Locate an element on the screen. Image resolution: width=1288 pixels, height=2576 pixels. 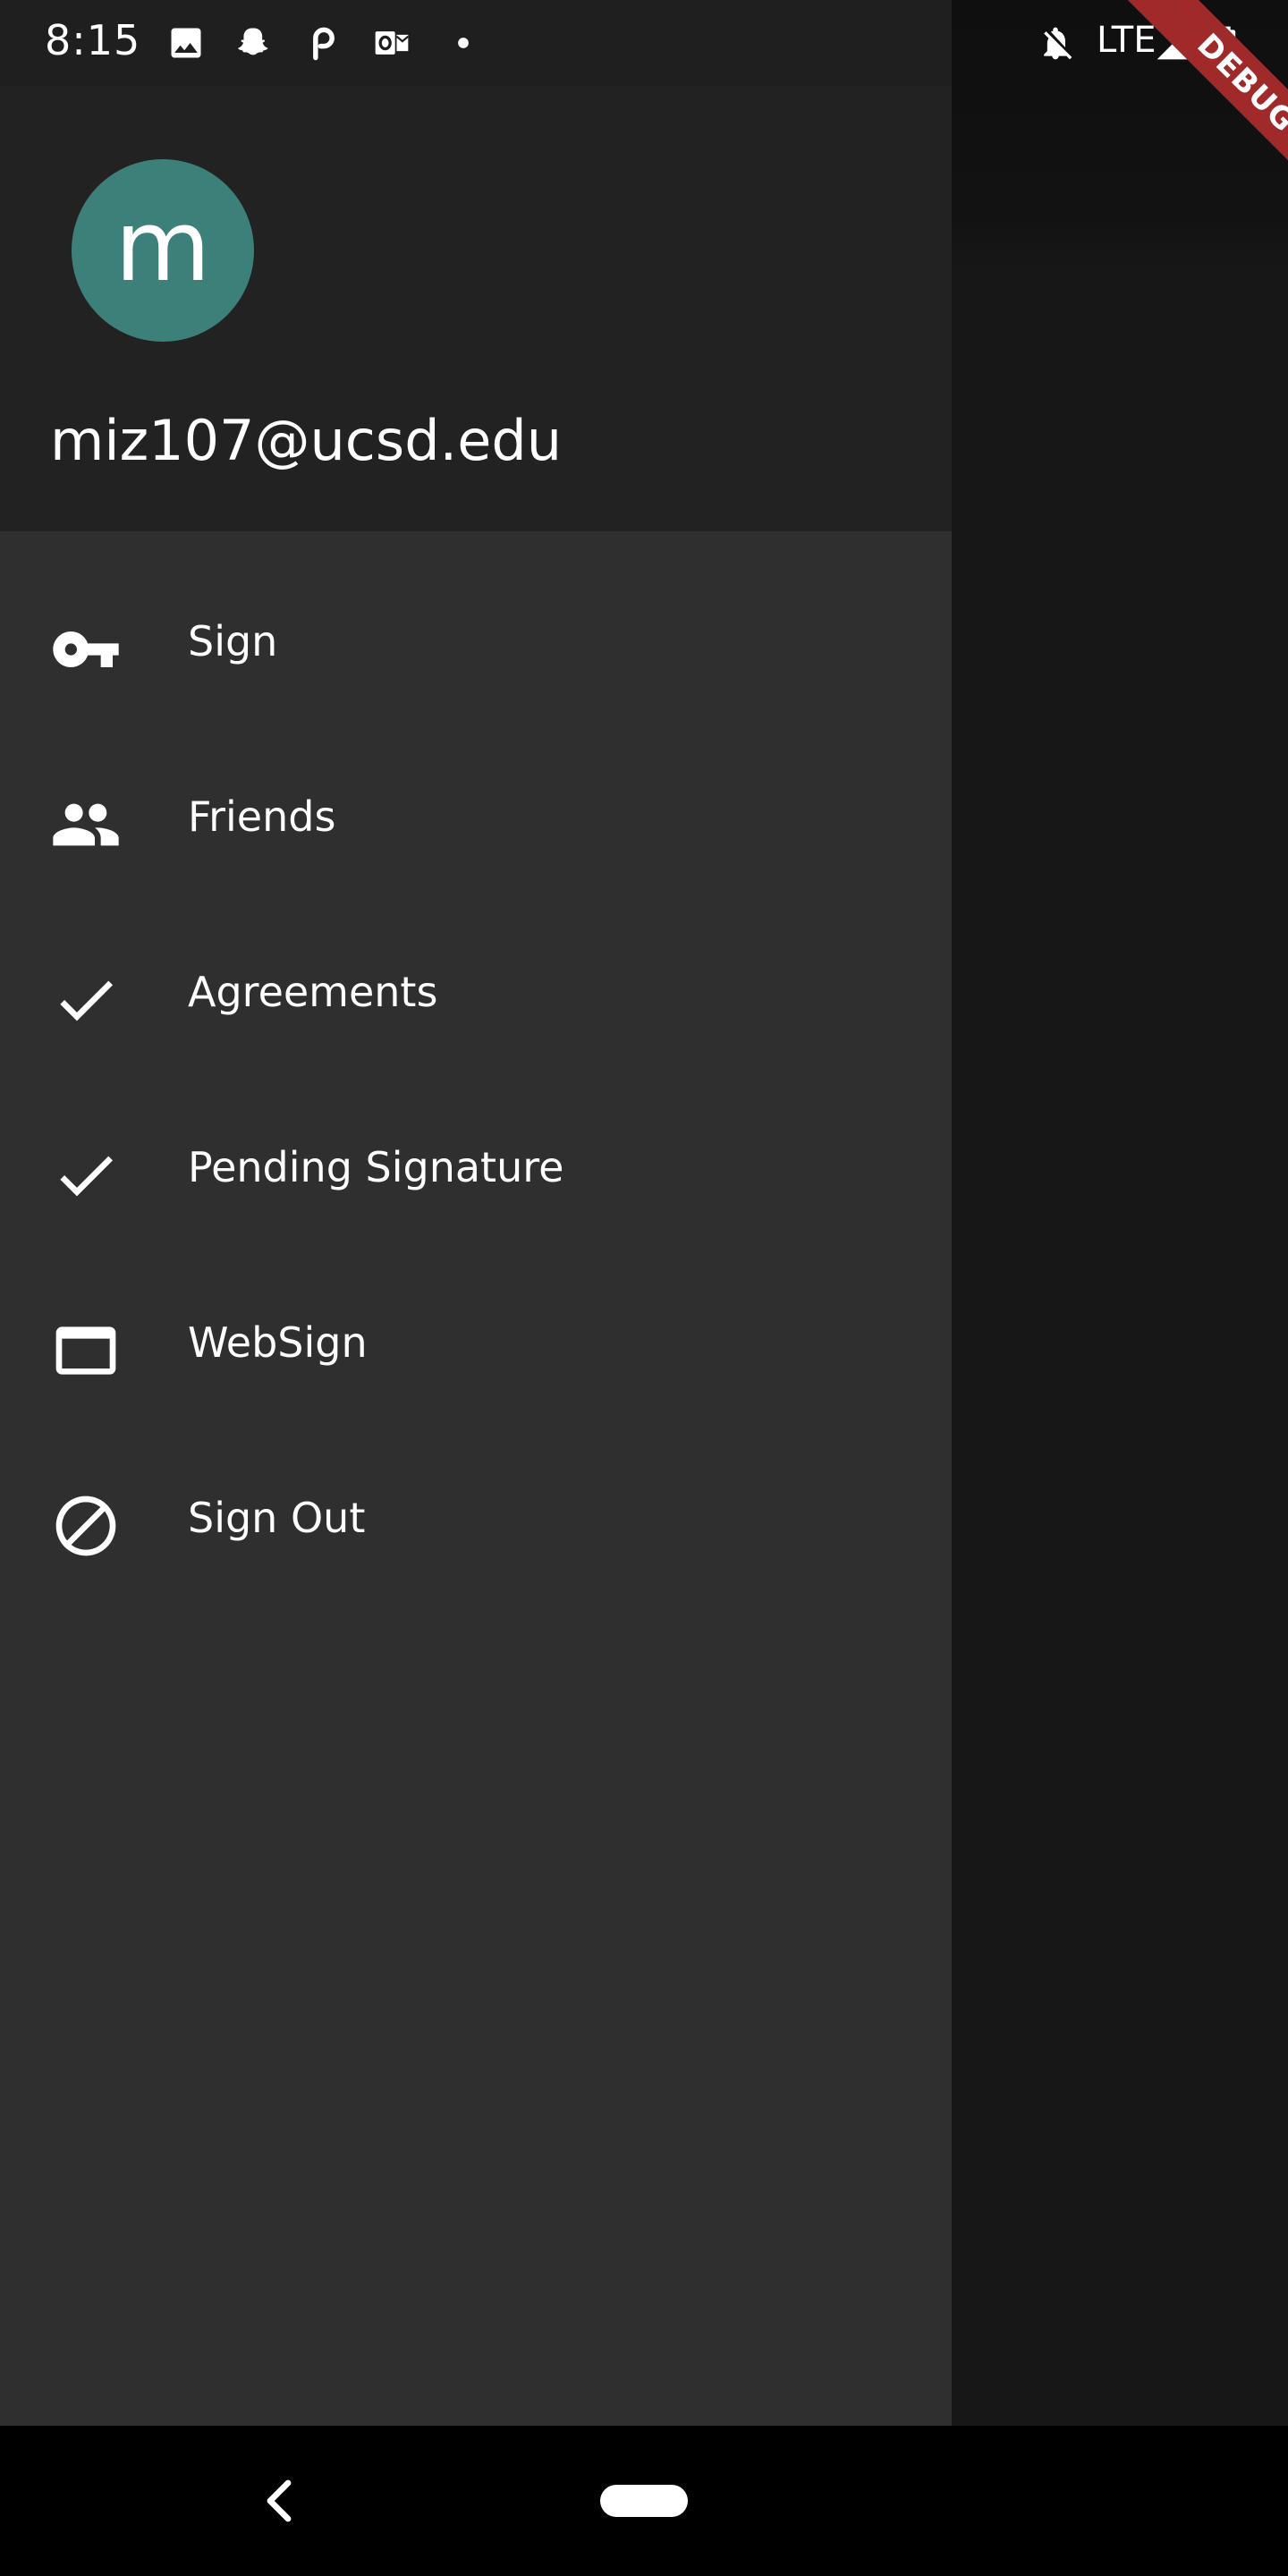
avatar: m is located at coordinates (163, 250).